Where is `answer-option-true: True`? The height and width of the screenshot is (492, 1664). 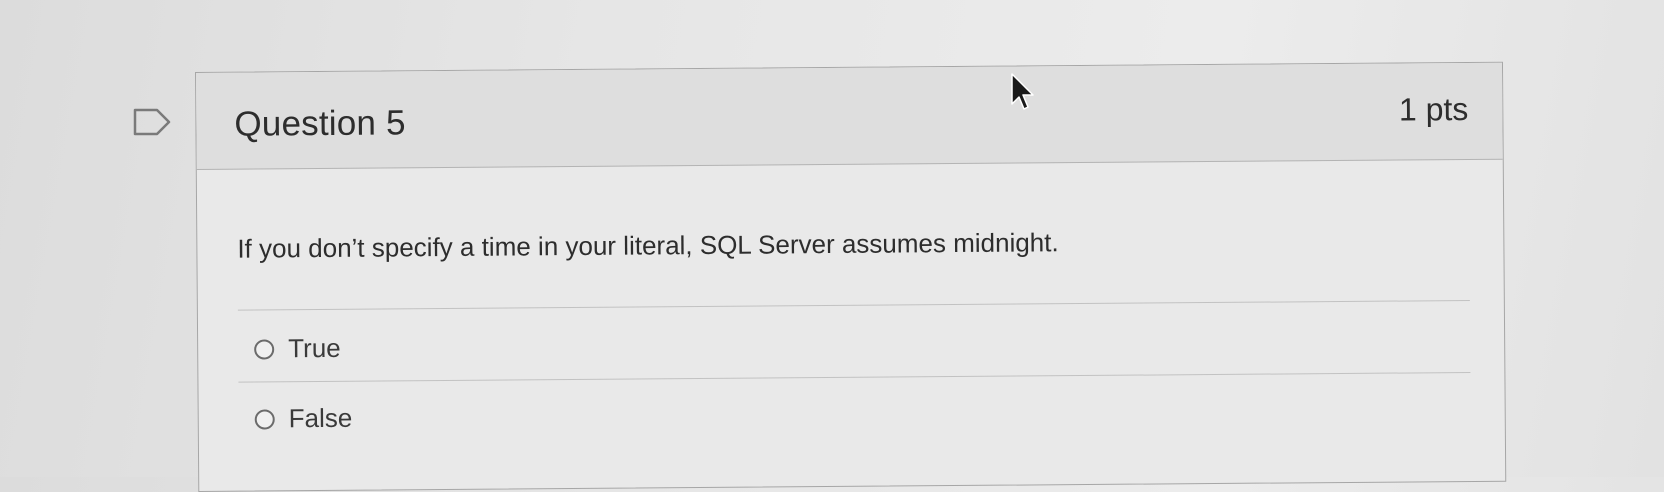
answer-option-true: True is located at coordinates (297, 349).